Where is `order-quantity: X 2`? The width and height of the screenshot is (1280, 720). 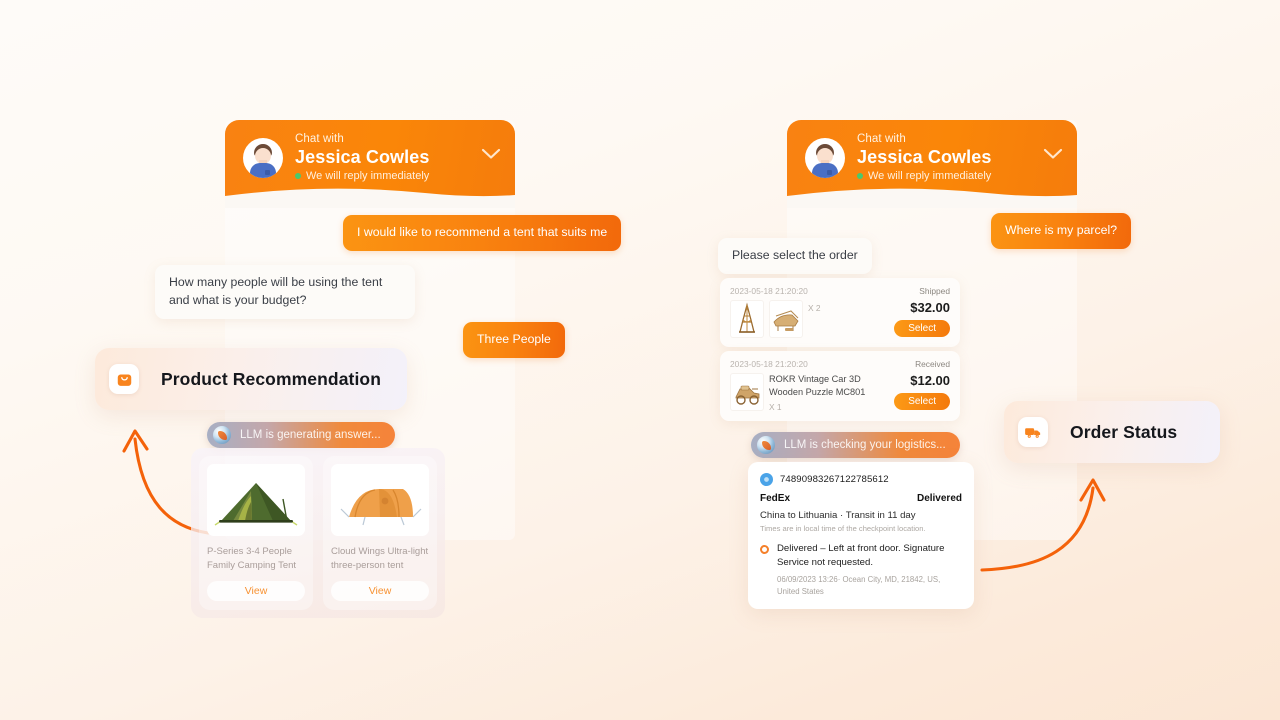 order-quantity: X 2 is located at coordinates (814, 308).